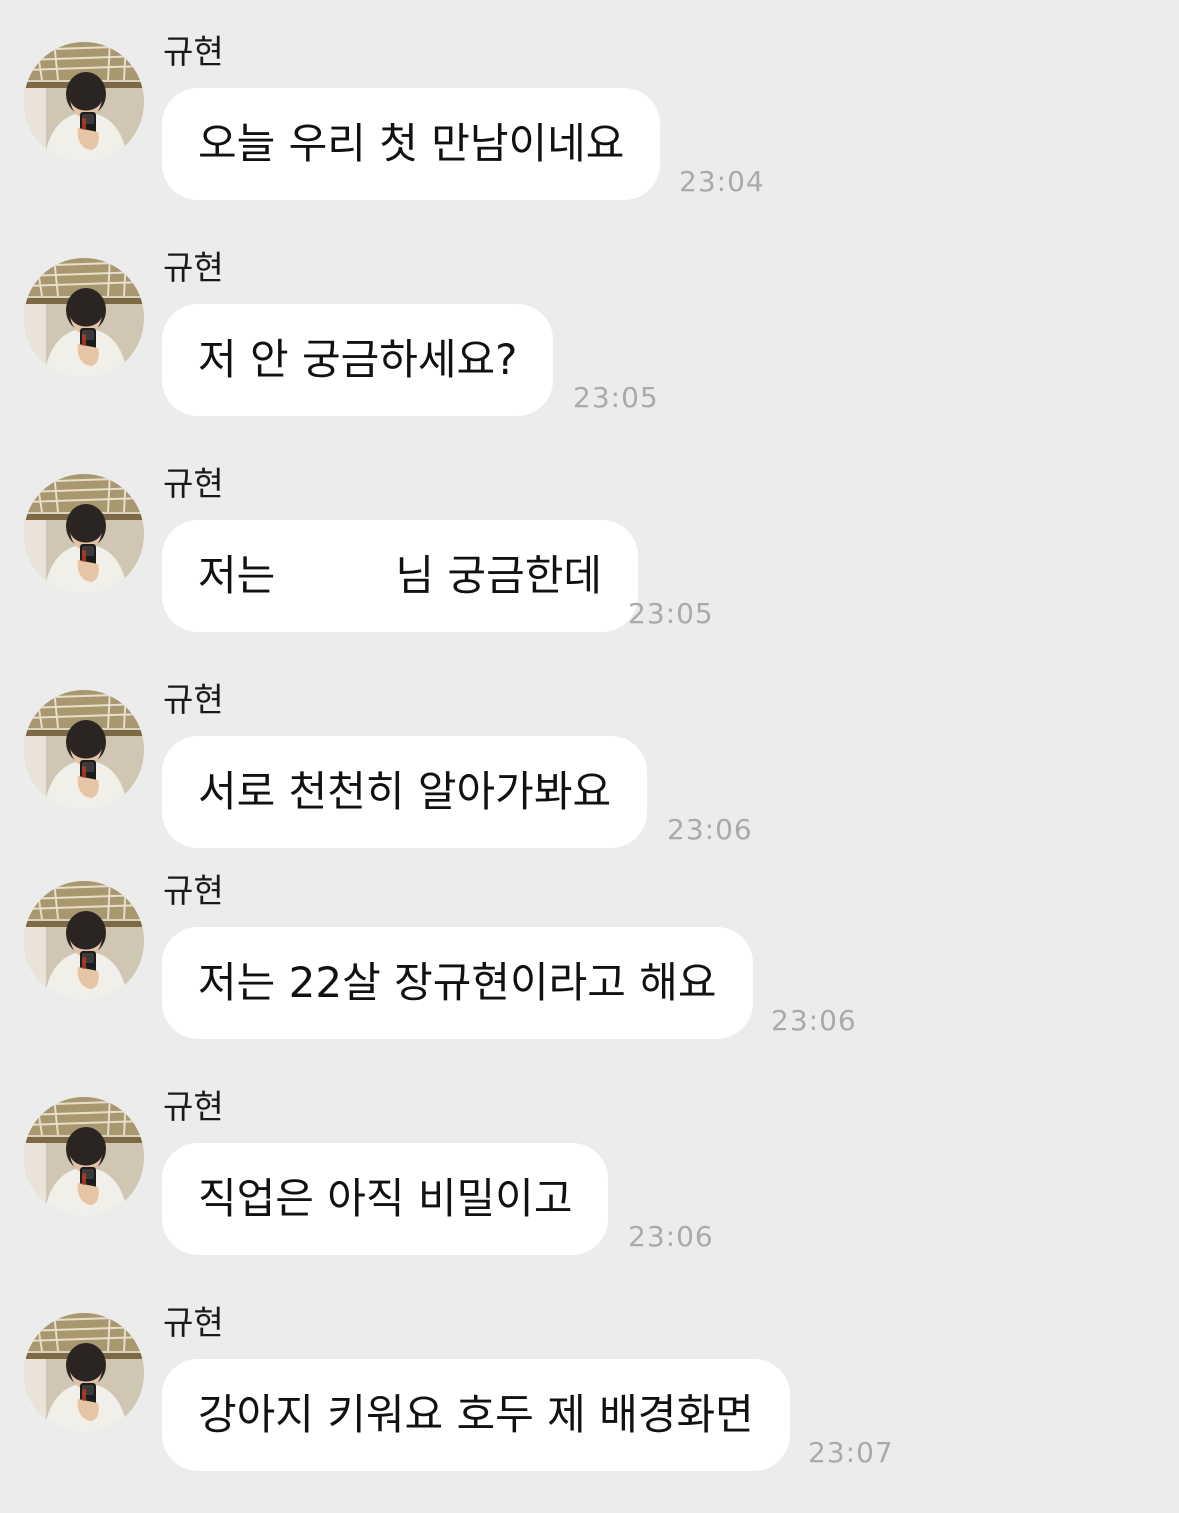 The image size is (1179, 1513). What do you see at coordinates (358, 360) in the screenshot?
I see `message-bubble: 저 안 궁금하세요?` at bounding box center [358, 360].